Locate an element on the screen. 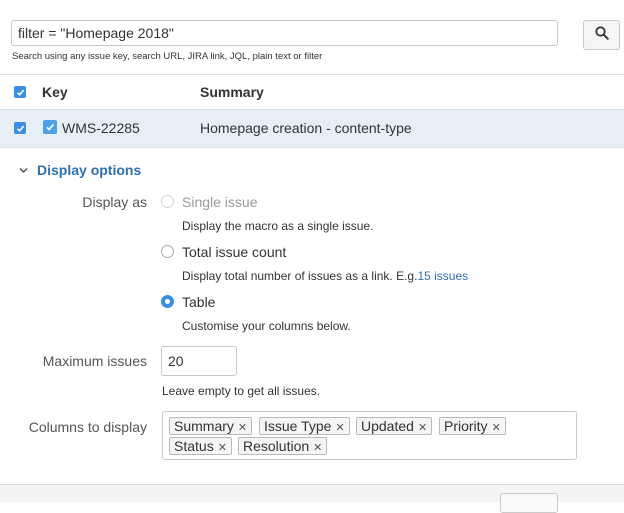 The height and width of the screenshot is (513, 624). column-tag-label: Priority is located at coordinates (466, 426).